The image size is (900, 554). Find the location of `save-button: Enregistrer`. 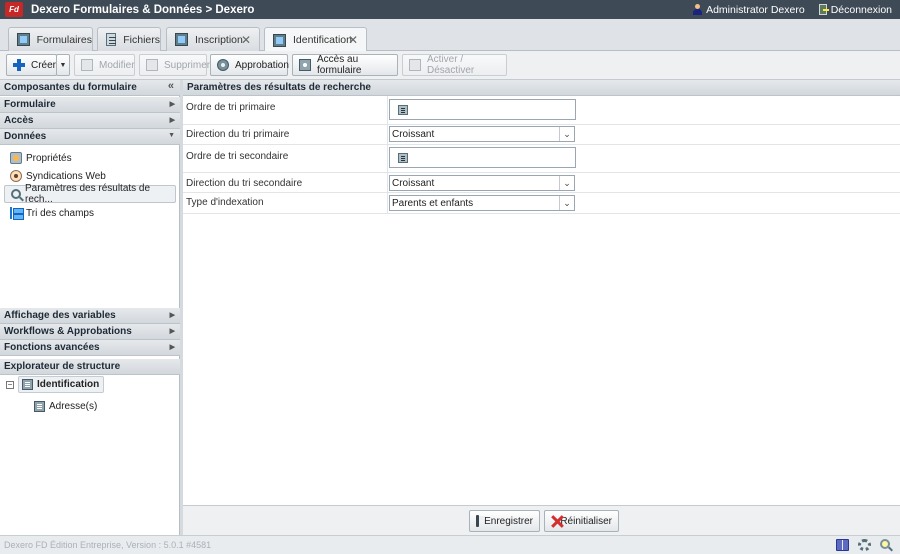

save-button: Enregistrer is located at coordinates (504, 521).